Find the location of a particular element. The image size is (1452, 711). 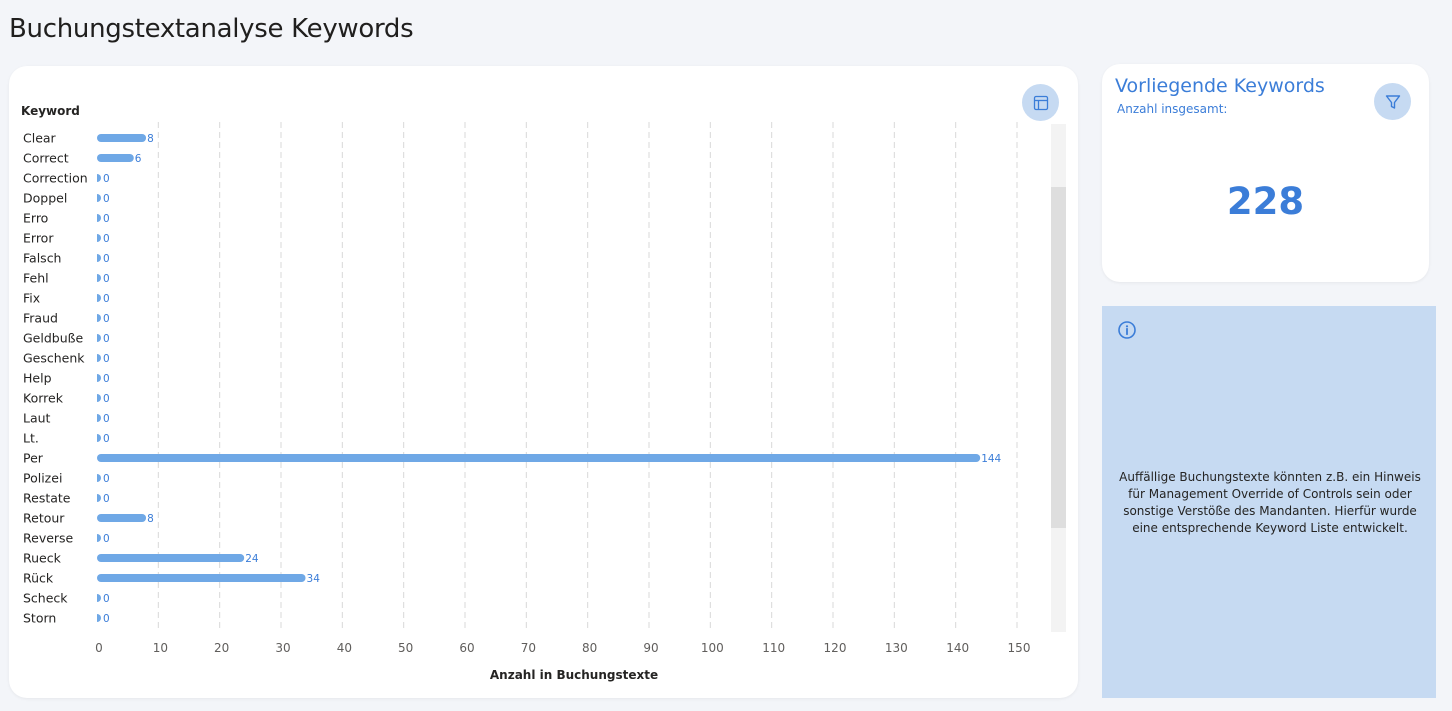

category-label: Erro is located at coordinates (35, 218).